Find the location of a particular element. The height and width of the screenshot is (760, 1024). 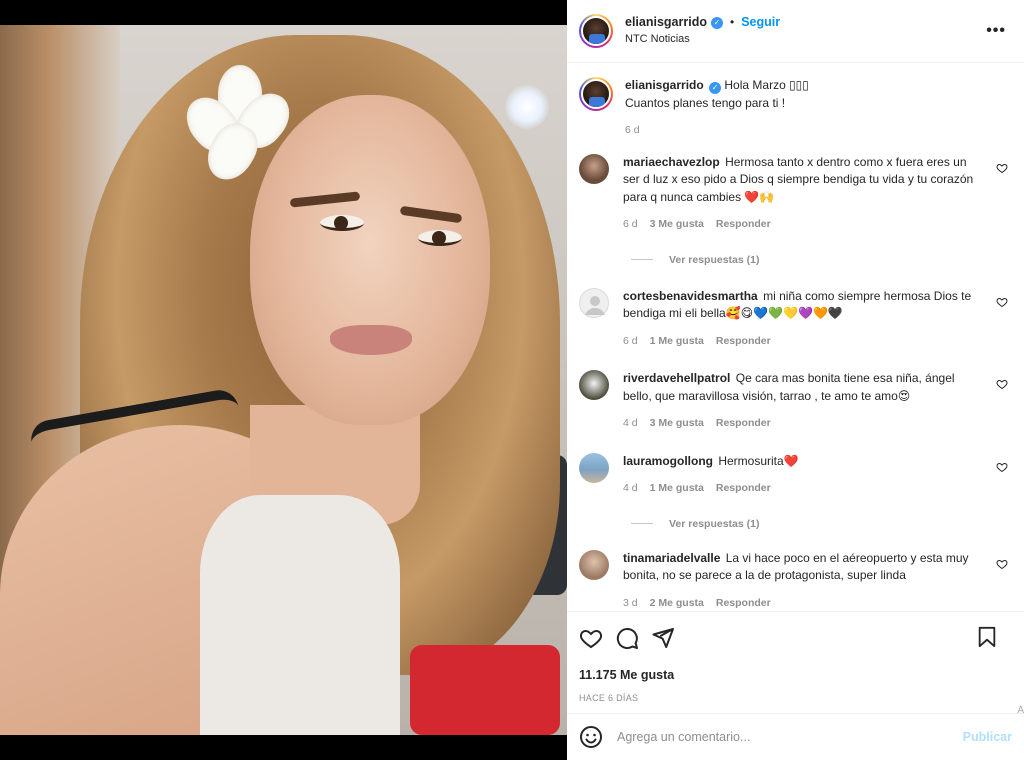

comment-icon is located at coordinates (627, 638).